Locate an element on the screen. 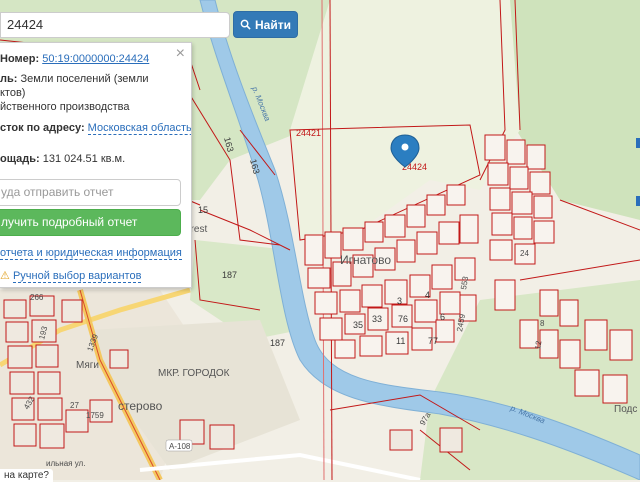 The image size is (640, 482). parcel-number: 27 is located at coordinates (74, 405).